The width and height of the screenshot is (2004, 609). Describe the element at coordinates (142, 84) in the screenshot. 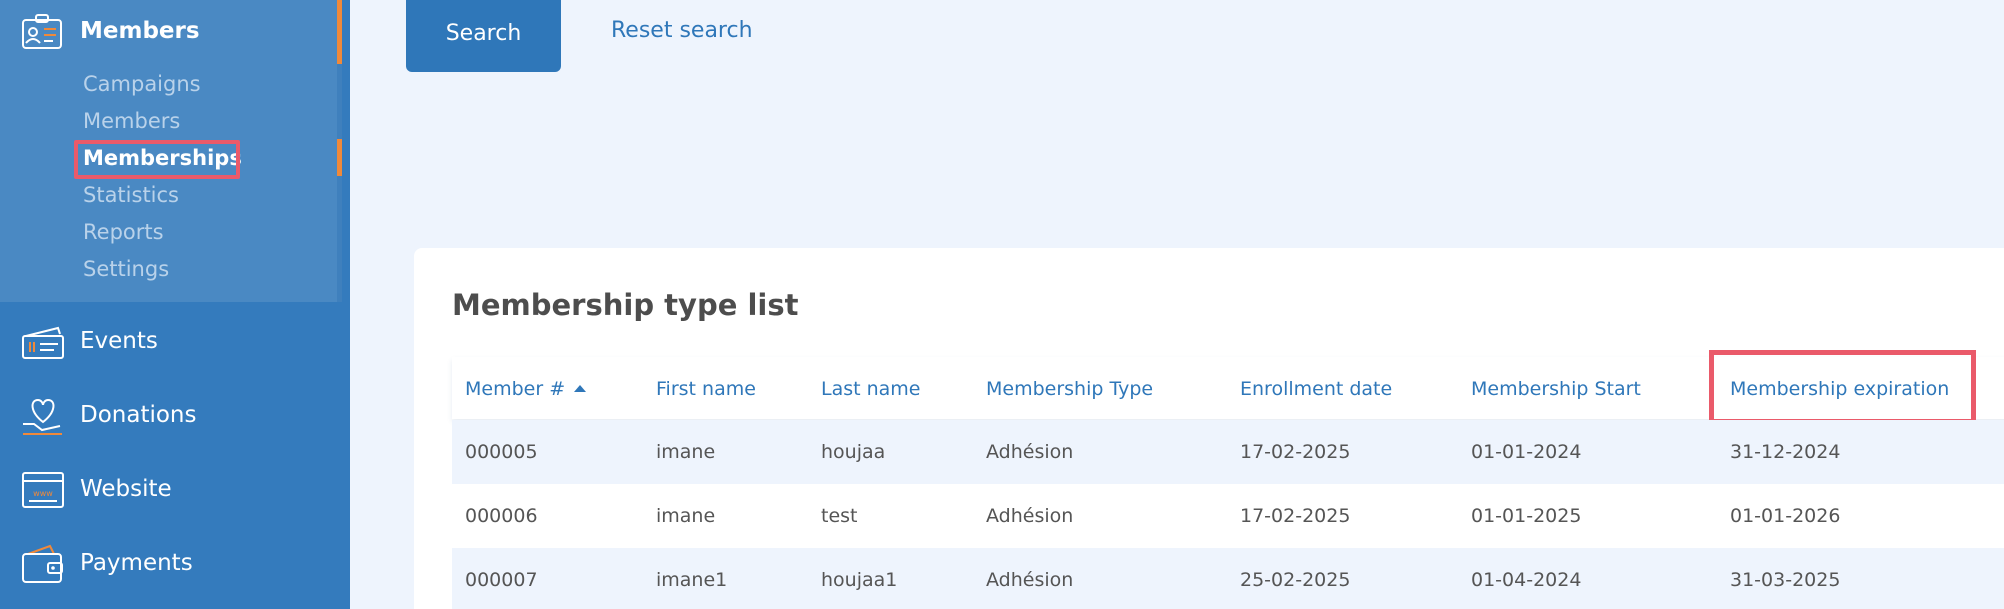

I see `sidebar-item-campaigns: Campaigns` at that location.